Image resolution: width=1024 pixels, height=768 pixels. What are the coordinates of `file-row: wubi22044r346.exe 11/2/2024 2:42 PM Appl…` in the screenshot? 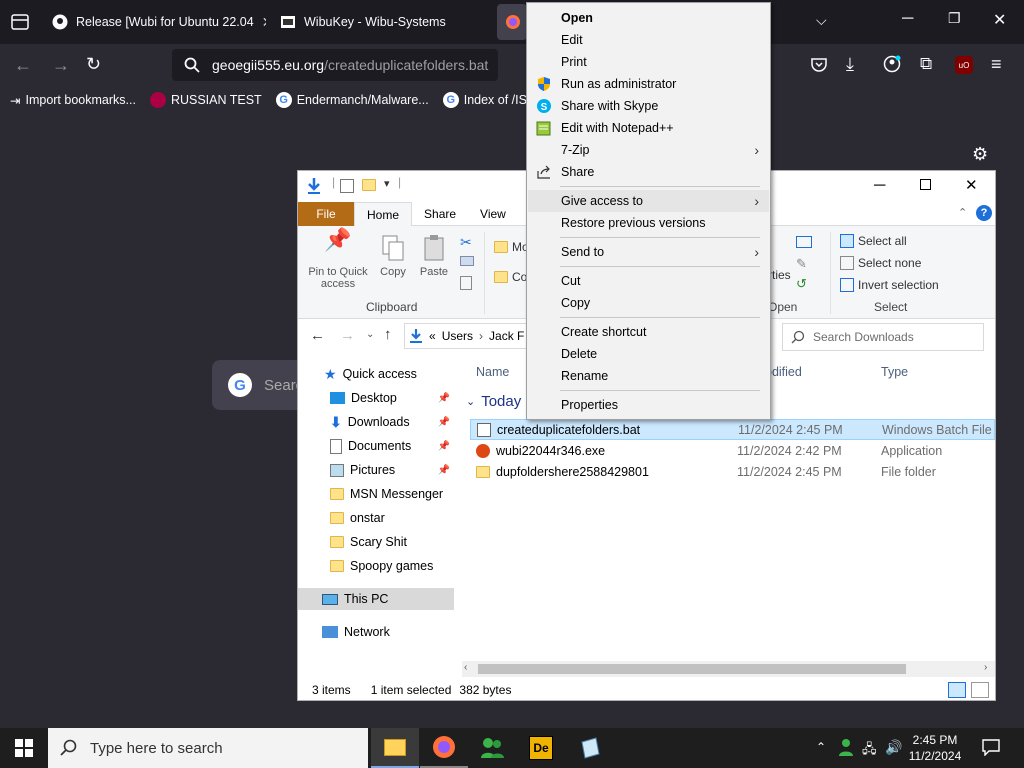 It's located at (732, 450).